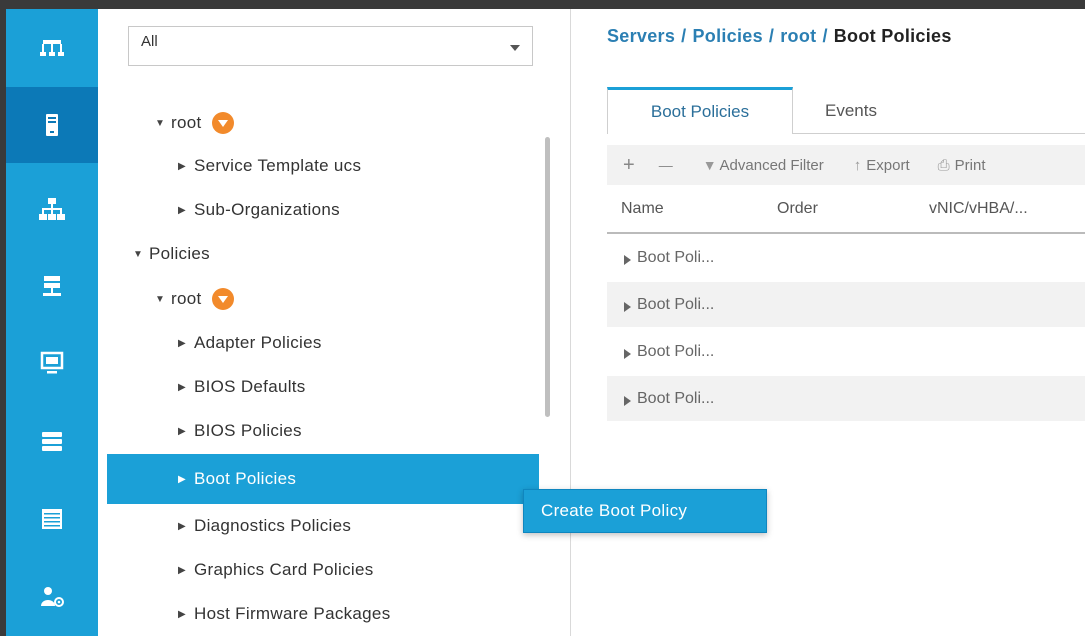 This screenshot has width=1085, height=636. I want to click on tree-node-label: Boot Policies, so click(245, 478).